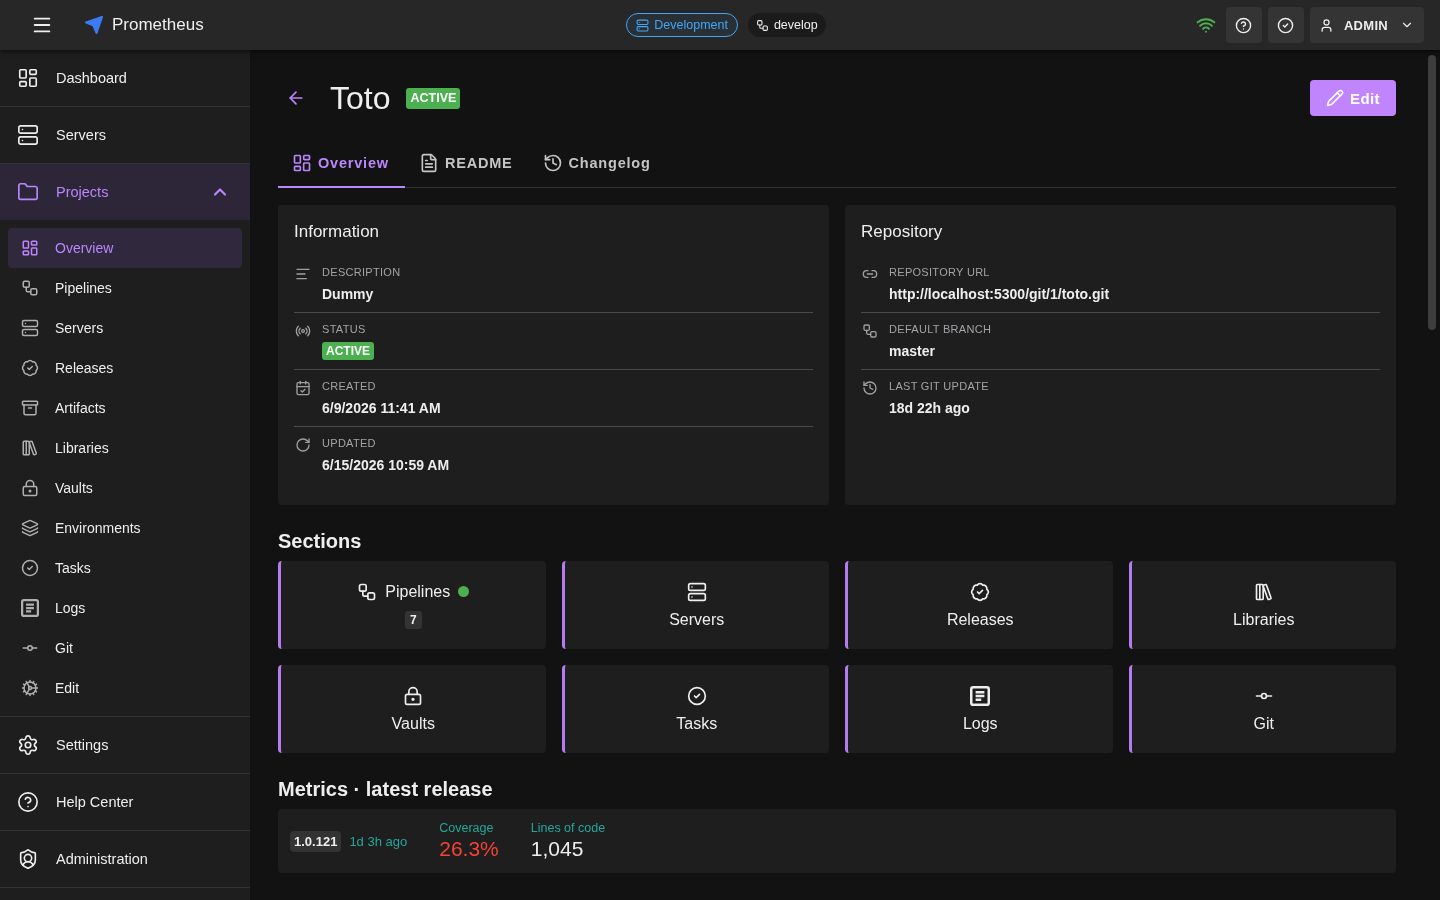 The height and width of the screenshot is (900, 1440). Describe the element at coordinates (94, 25) in the screenshot. I see `paper-plane-icon` at that location.